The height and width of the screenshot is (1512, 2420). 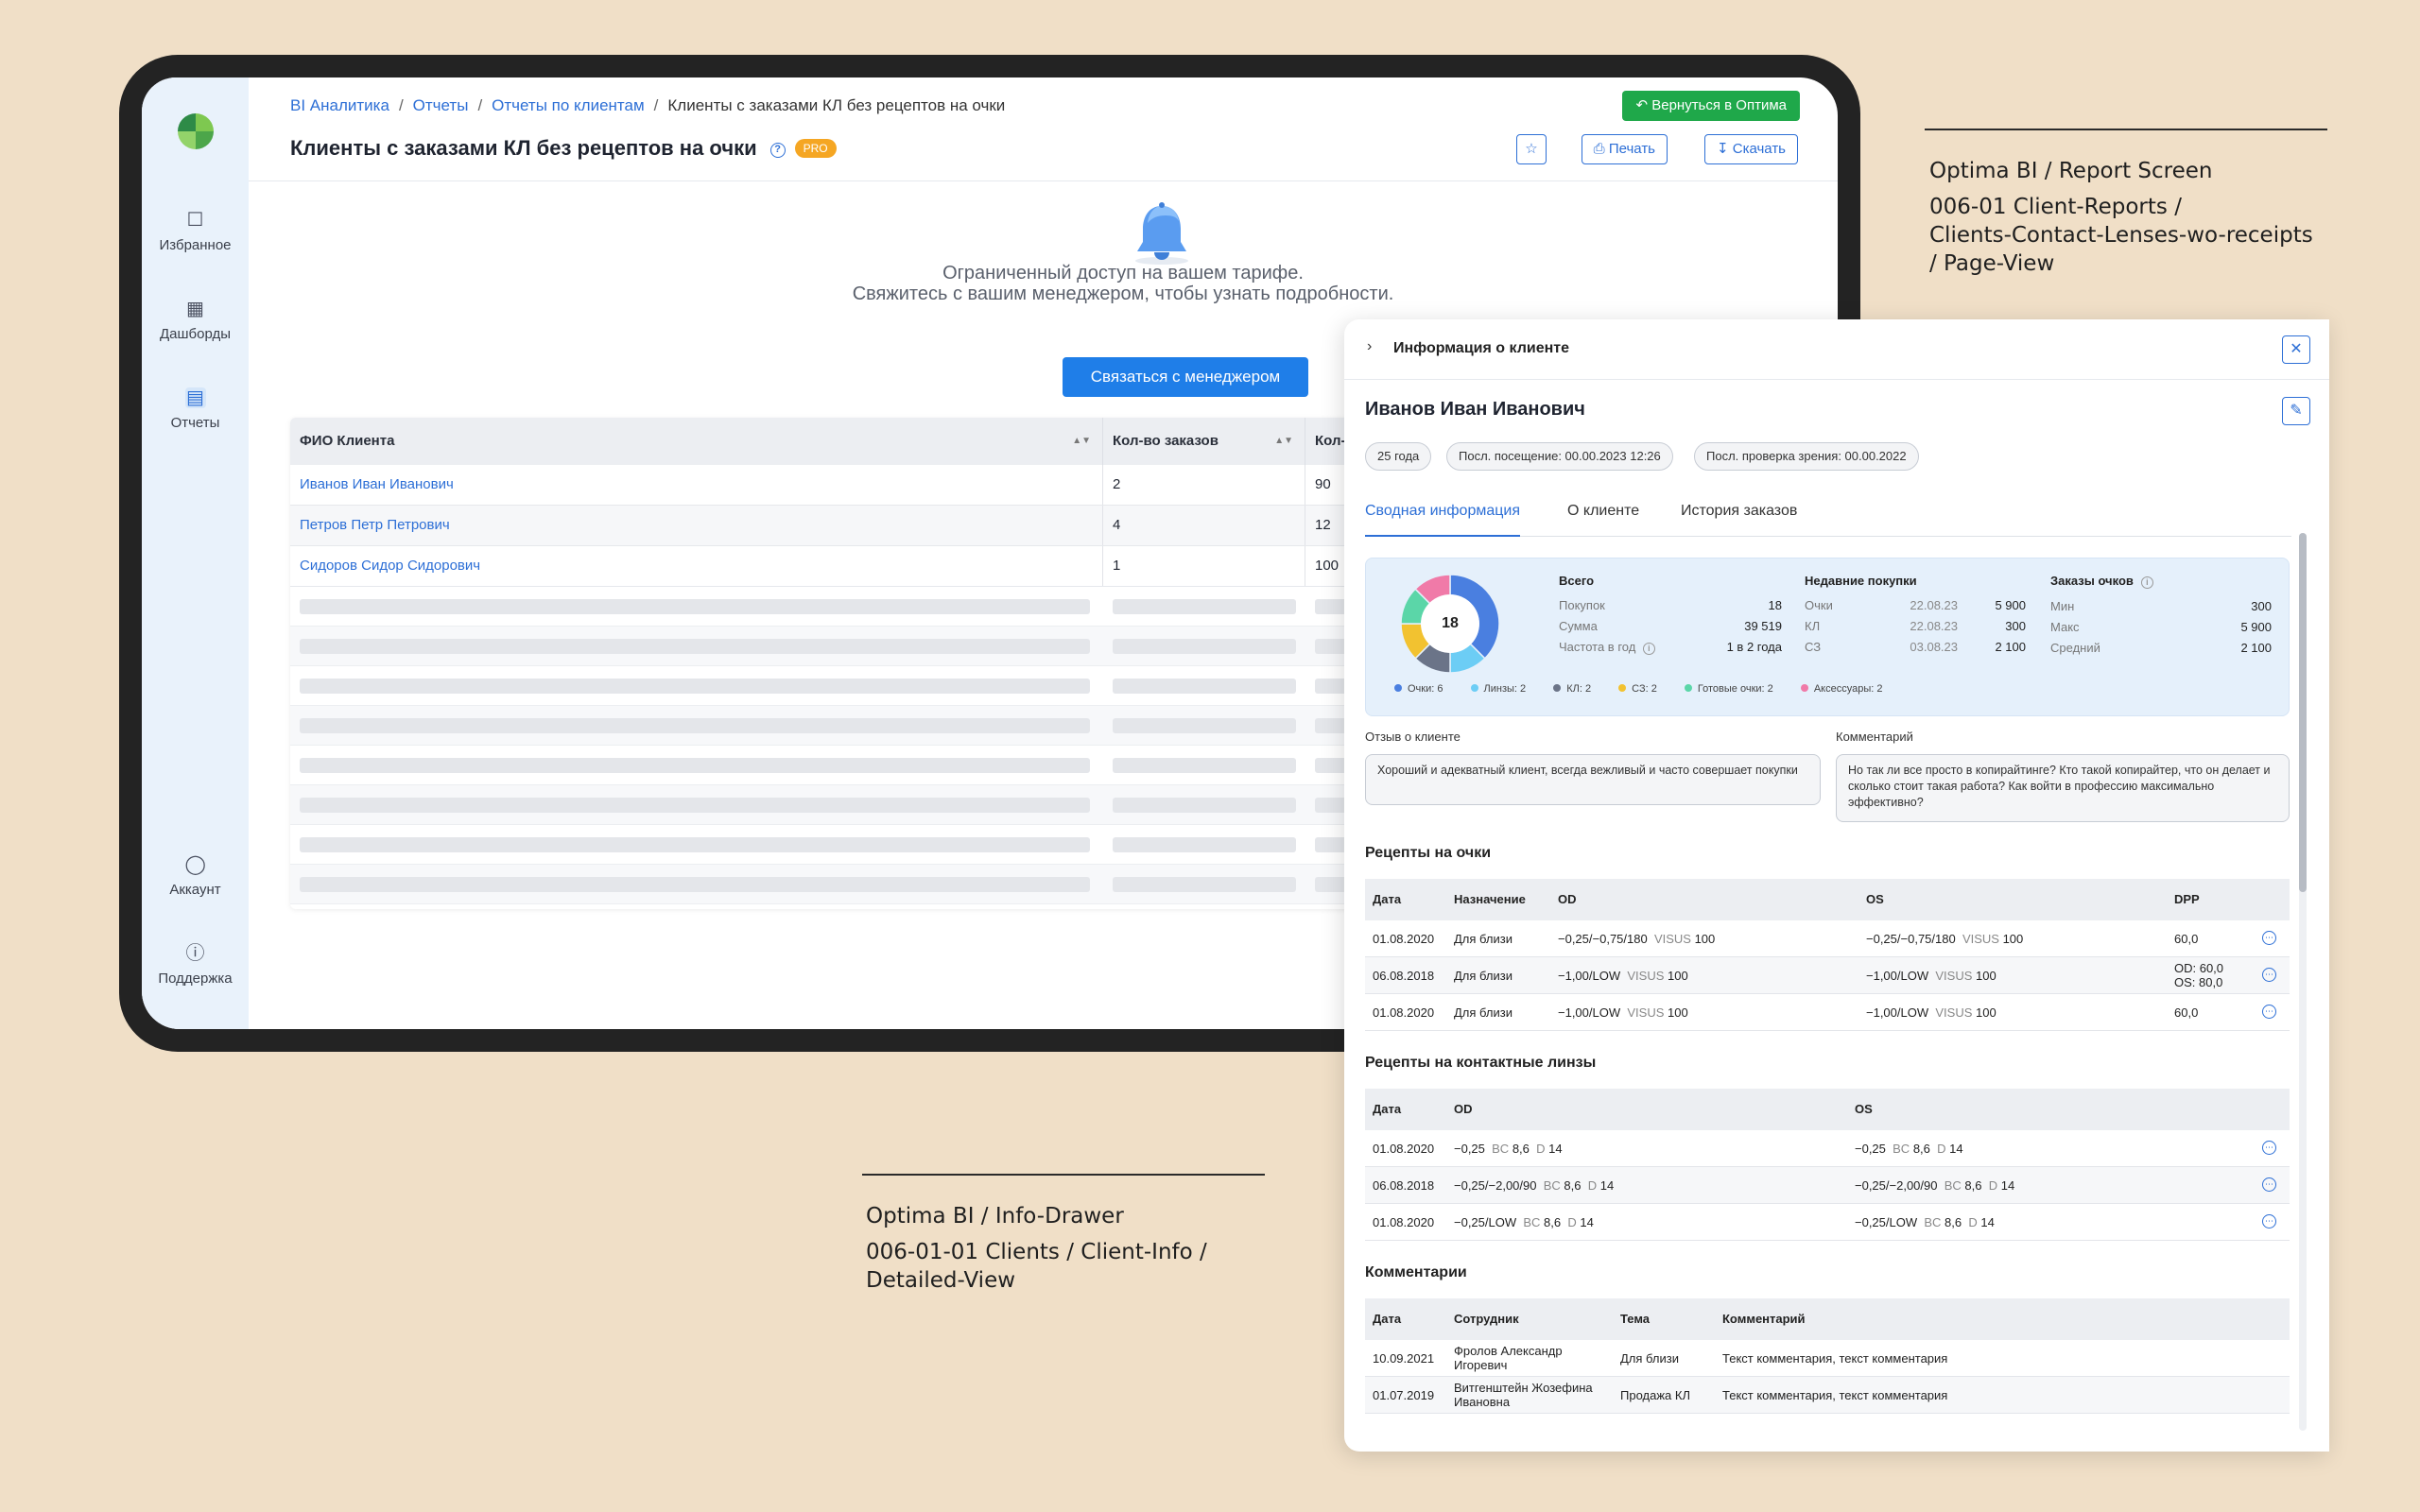 What do you see at coordinates (195, 320) in the screenshot?
I see `sidebar-item-dashboards: ▦ Дашборды` at bounding box center [195, 320].